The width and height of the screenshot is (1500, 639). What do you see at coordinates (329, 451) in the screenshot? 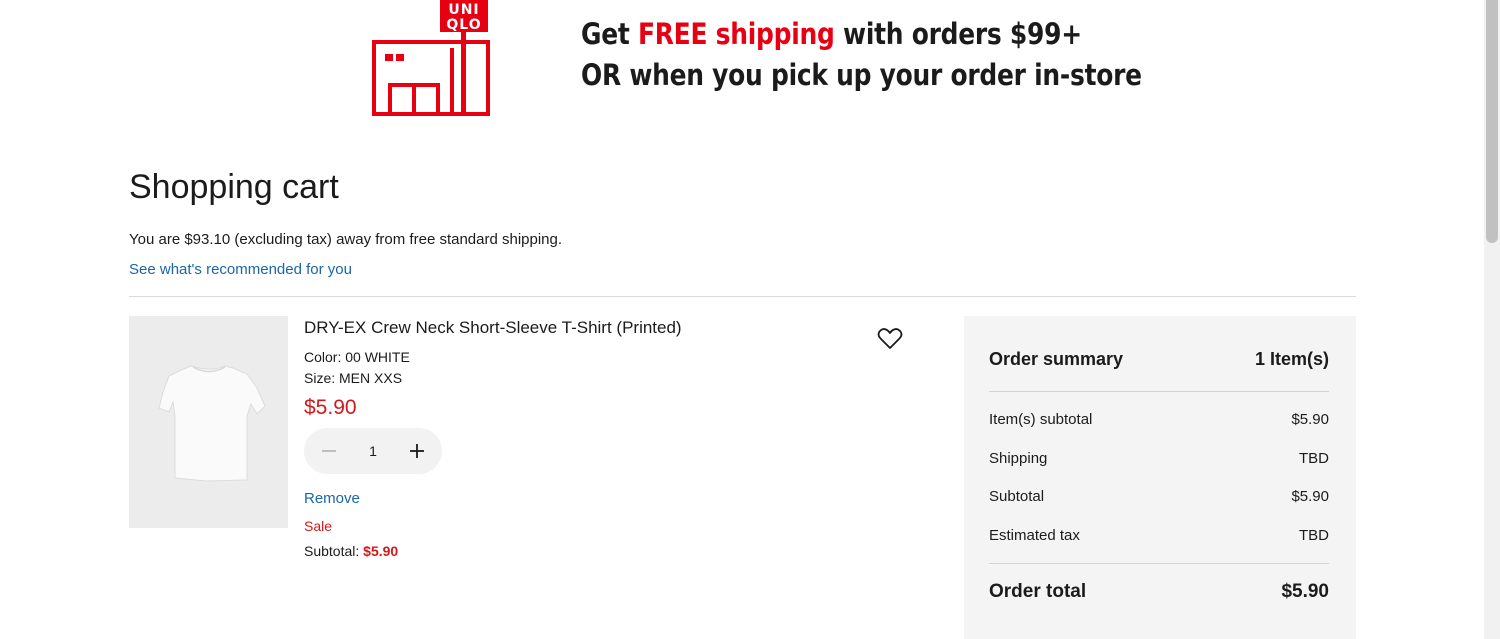
I see `minus-icon` at bounding box center [329, 451].